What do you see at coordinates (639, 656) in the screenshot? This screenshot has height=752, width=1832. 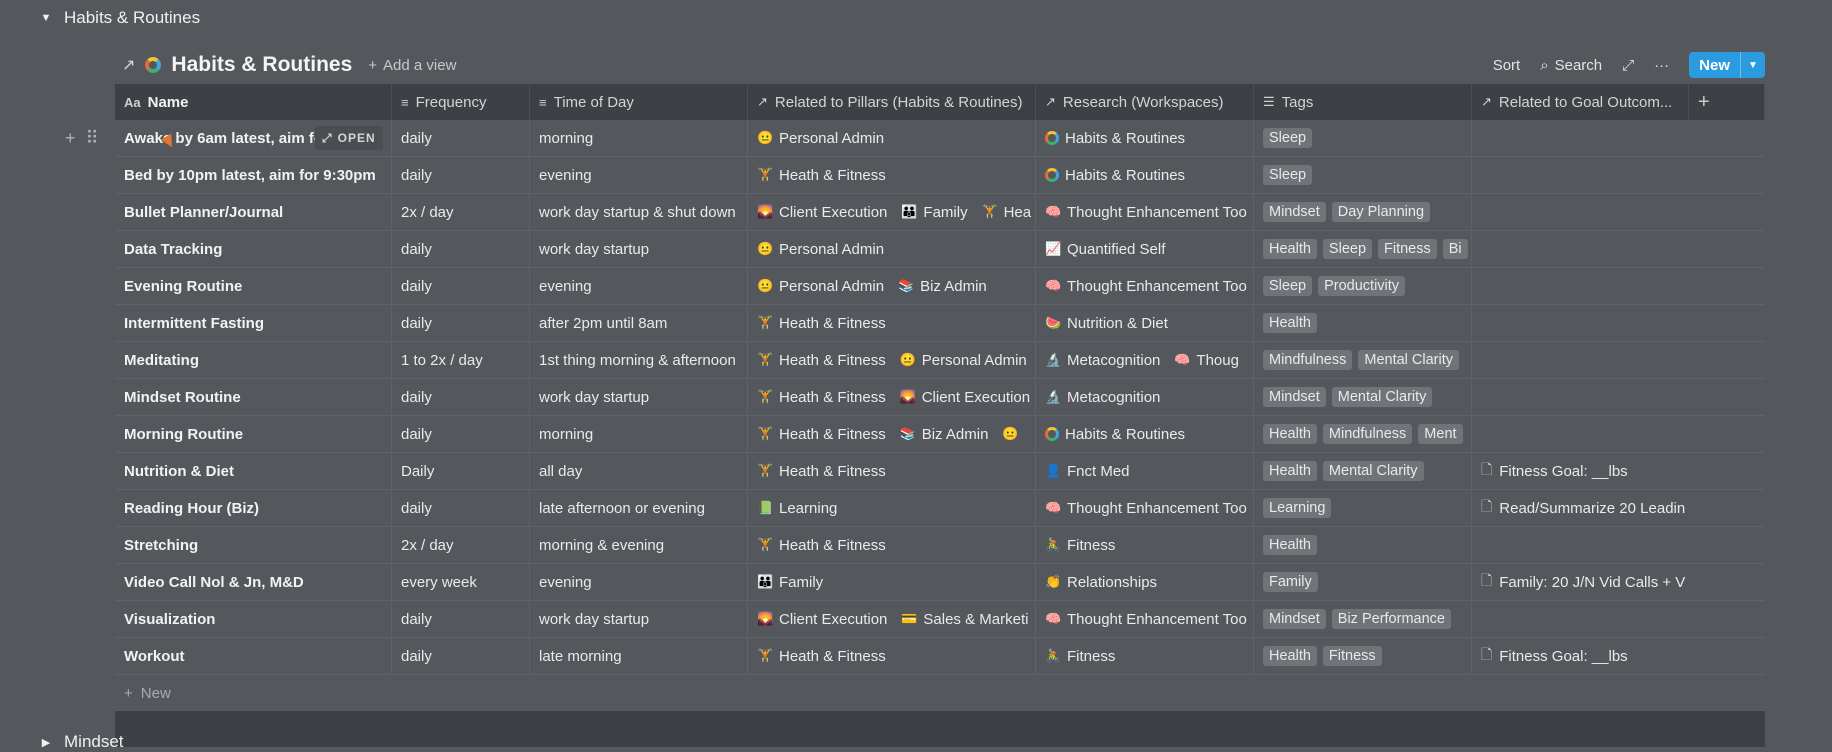 I see `time-of-day-cell: late morning` at bounding box center [639, 656].